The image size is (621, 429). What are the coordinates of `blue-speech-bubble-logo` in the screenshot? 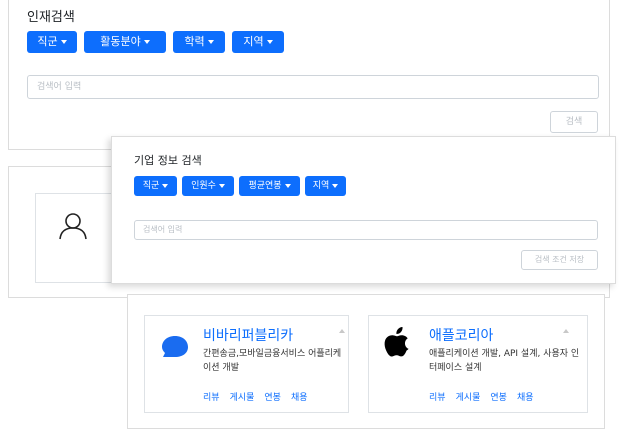 It's located at (175, 346).